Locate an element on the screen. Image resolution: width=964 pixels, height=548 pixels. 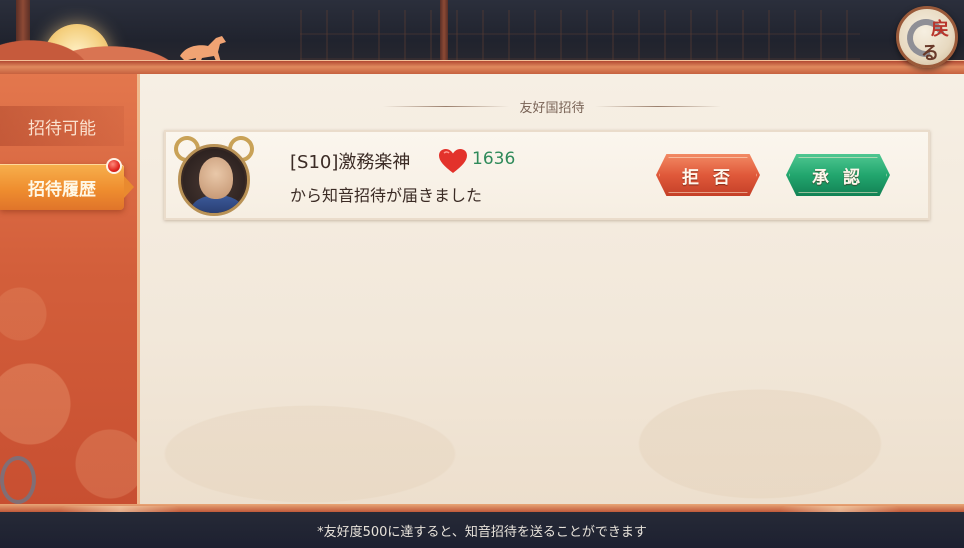
footer-note: *友好度500に達すると、知音招待を送ることができます is located at coordinates (482, 532).